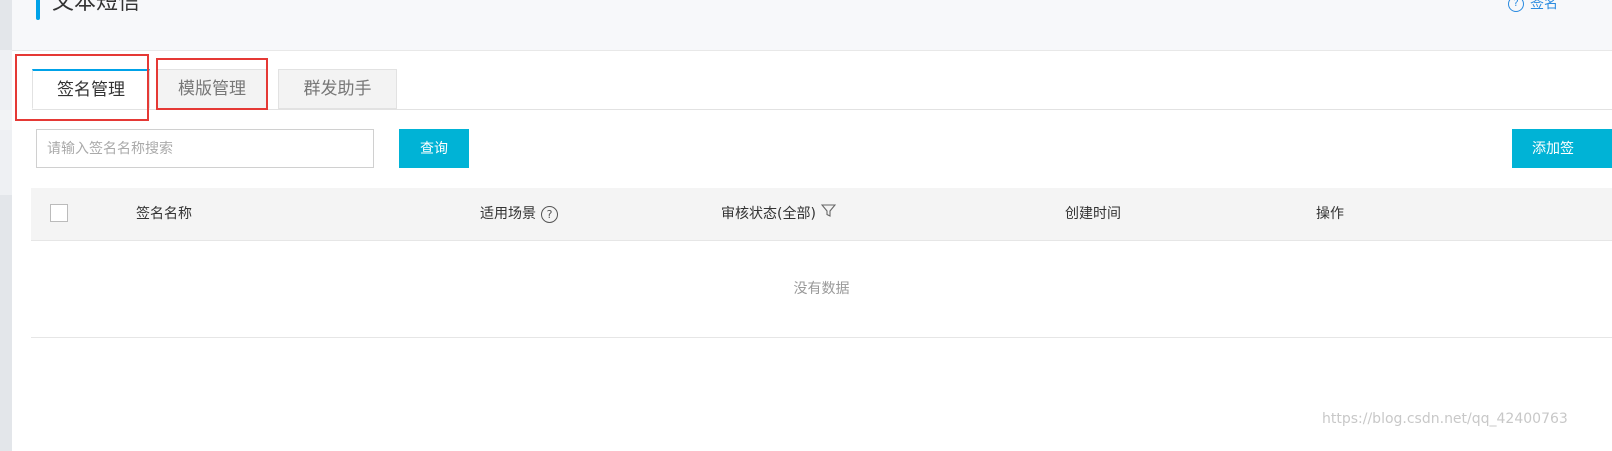  What do you see at coordinates (1544, 6) in the screenshot?
I see `help-link-label: 签名` at bounding box center [1544, 6].